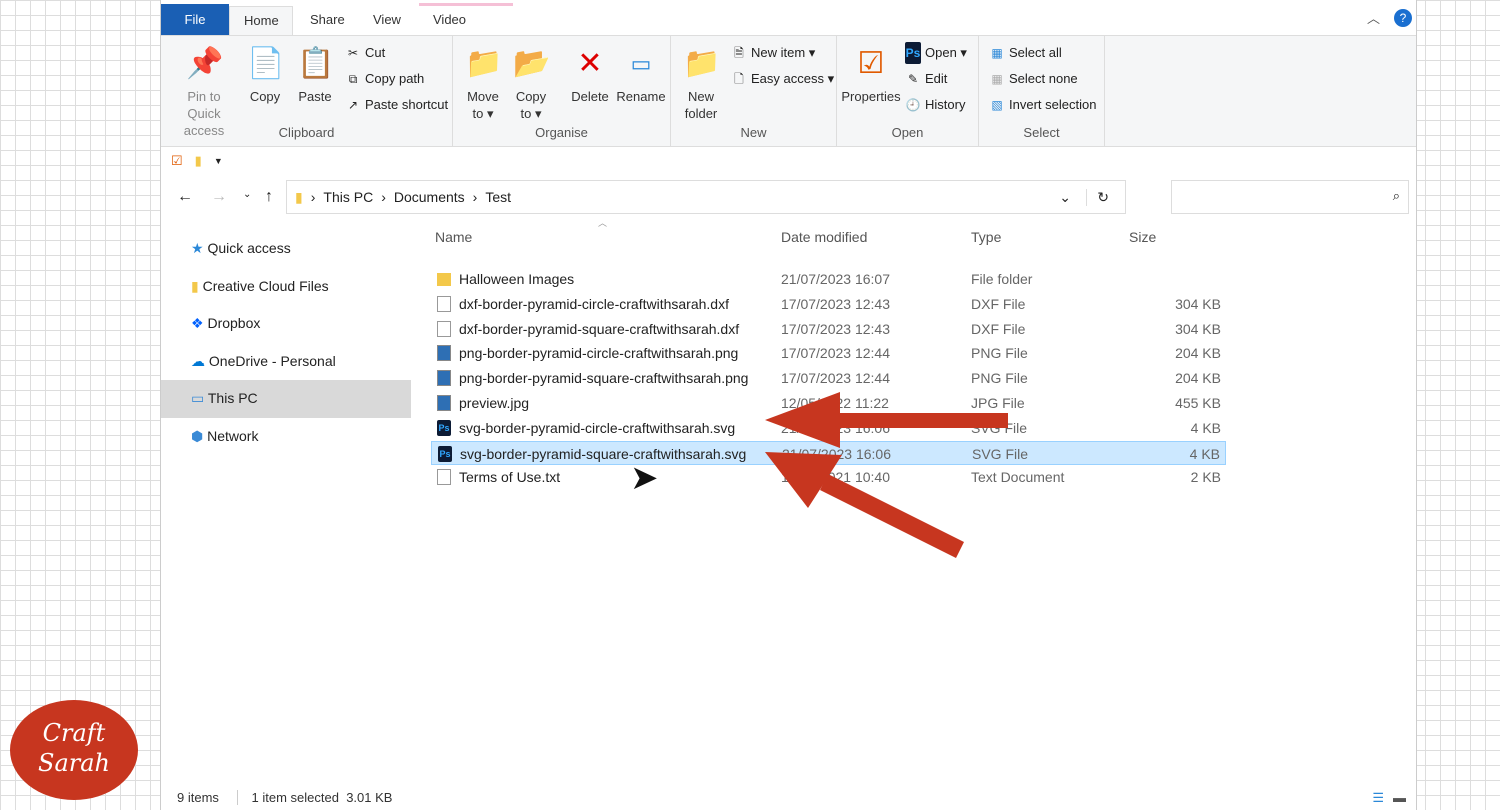  What do you see at coordinates (644, 478) in the screenshot?
I see `mouse-cursor-icon: ➤` at bounding box center [644, 478].